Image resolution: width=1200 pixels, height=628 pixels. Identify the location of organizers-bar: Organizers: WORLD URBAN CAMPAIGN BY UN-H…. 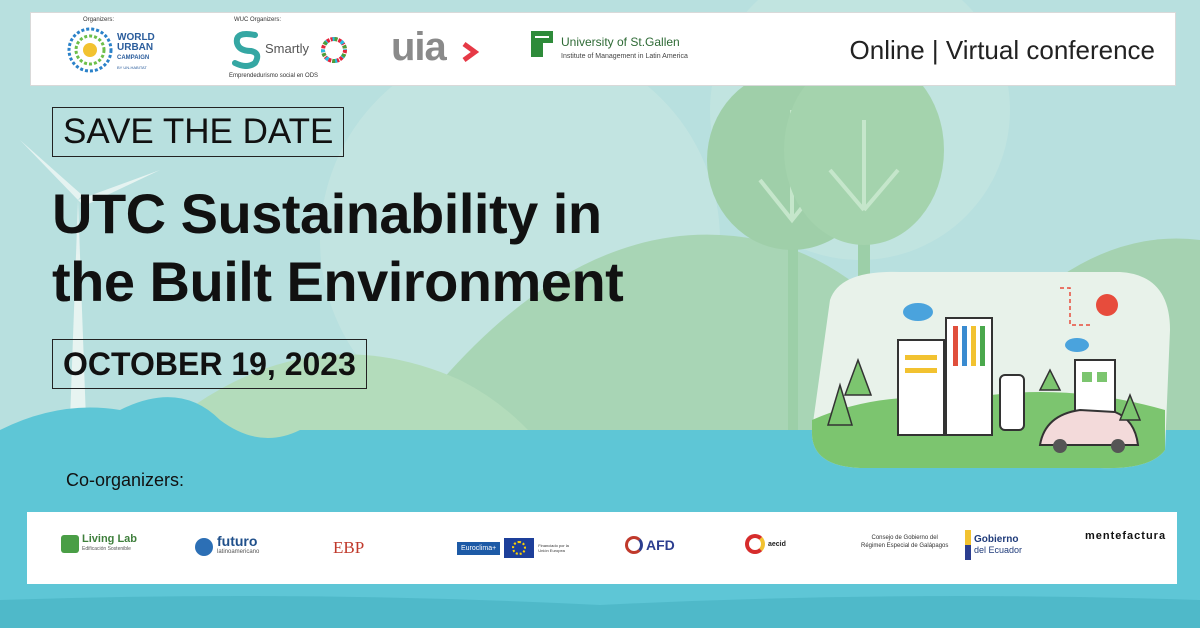
(603, 49).